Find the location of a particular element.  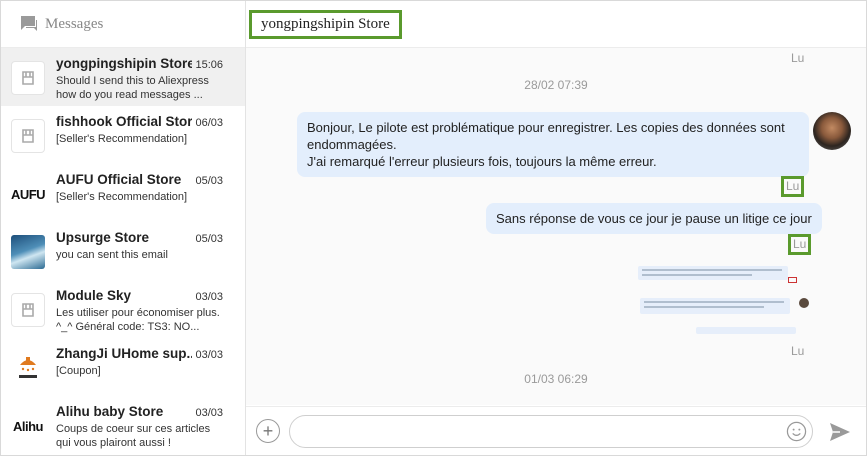

send-icon is located at coordinates (840, 432).